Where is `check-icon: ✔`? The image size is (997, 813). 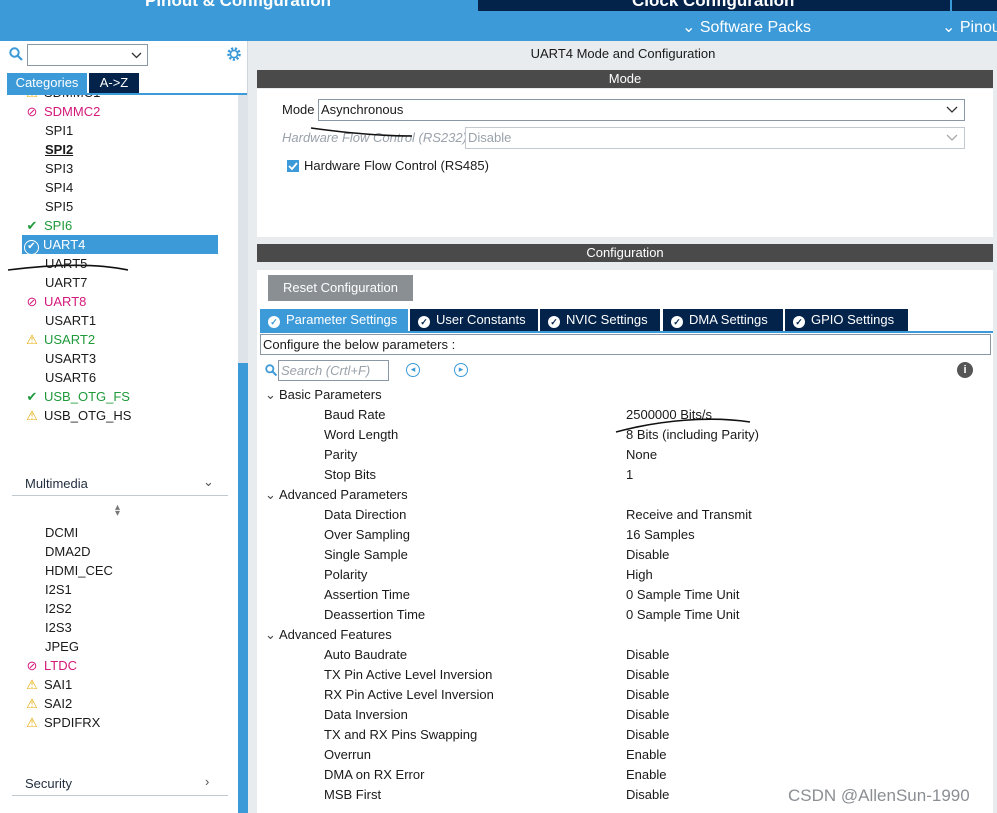
check-icon: ✔ is located at coordinates (32, 225).